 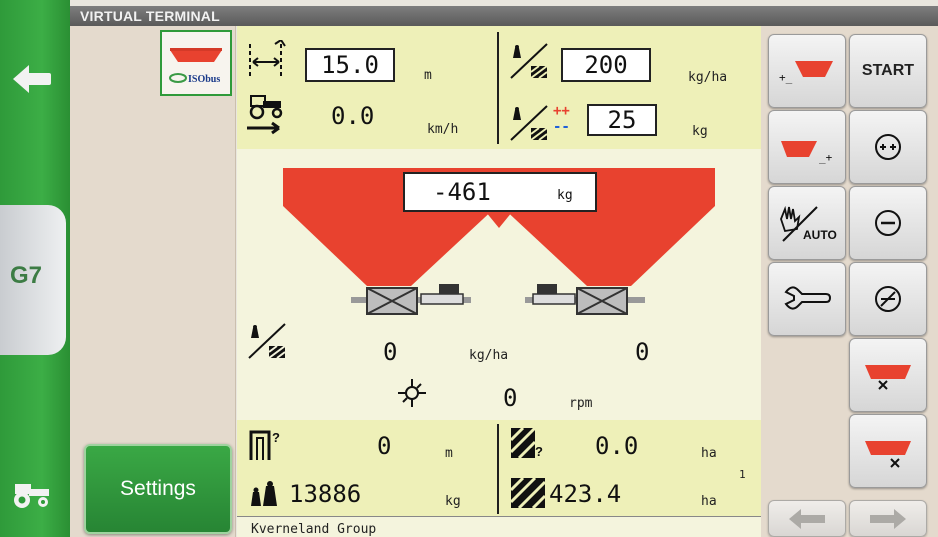 What do you see at coordinates (561, 127) in the screenshot?
I see `step-minus-symbol: --` at bounding box center [561, 127].